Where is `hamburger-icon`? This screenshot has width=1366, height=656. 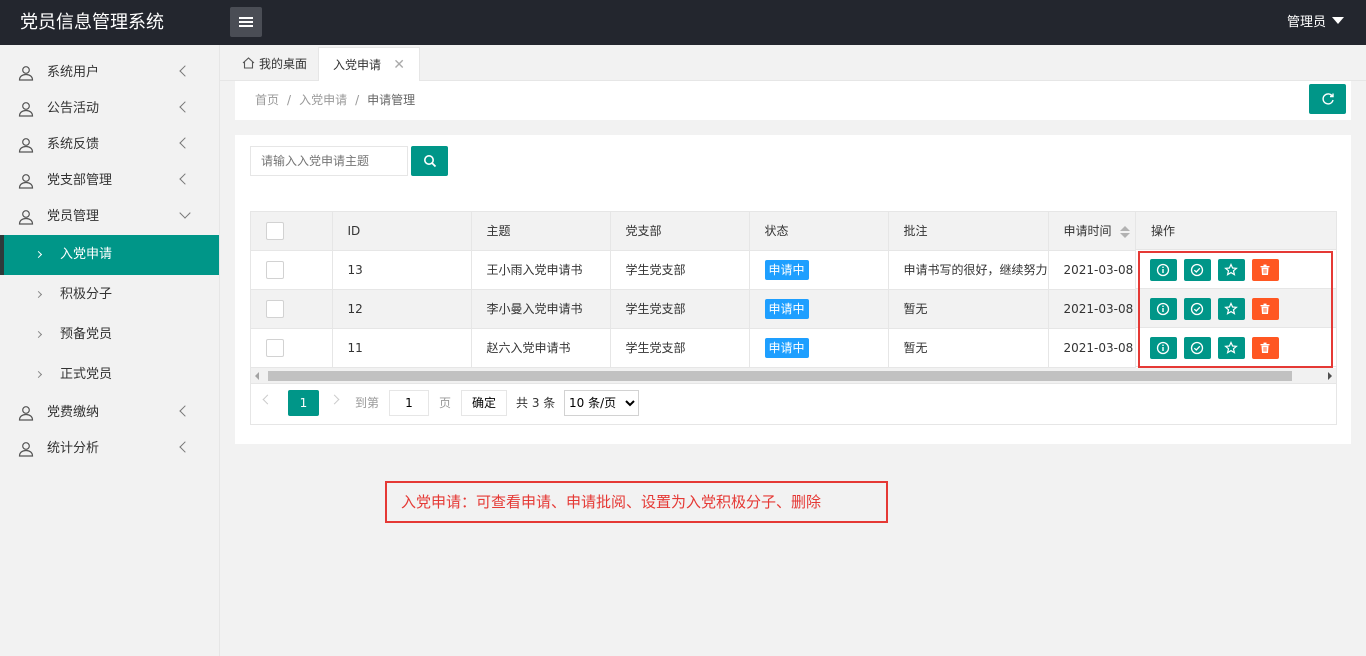
hamburger-icon is located at coordinates (246, 22).